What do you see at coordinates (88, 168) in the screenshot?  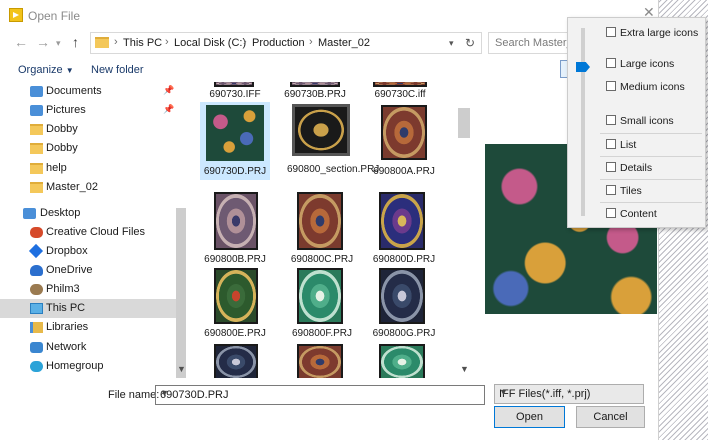 I see `nav-item-help: help` at bounding box center [88, 168].